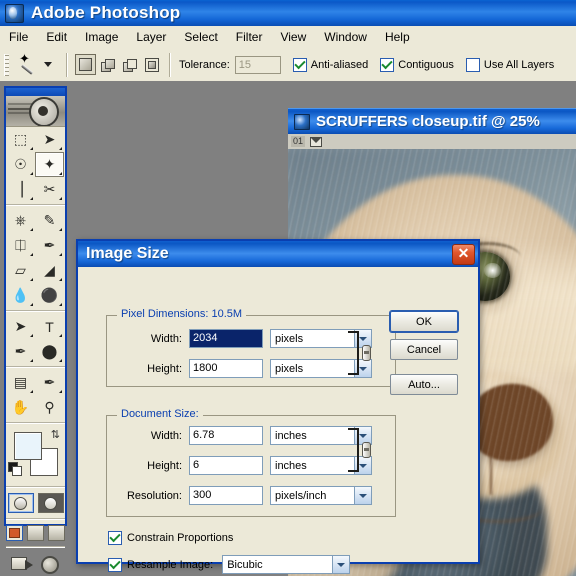 This screenshot has width=576, height=576. What do you see at coordinates (28, 64) in the screenshot?
I see `magic-wand-tool-icon: ✦` at bounding box center [28, 64].